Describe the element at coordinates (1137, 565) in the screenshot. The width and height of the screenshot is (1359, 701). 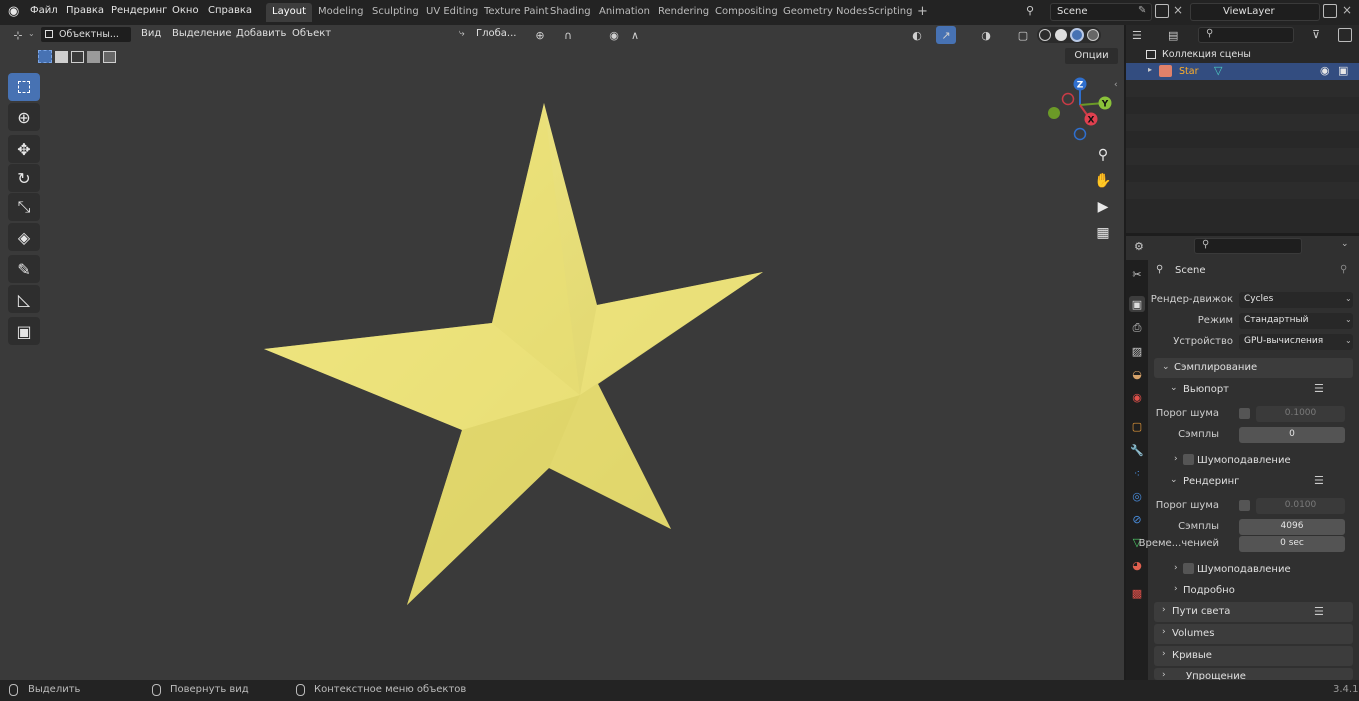
I see `material-tab-icon: ◕` at that location.